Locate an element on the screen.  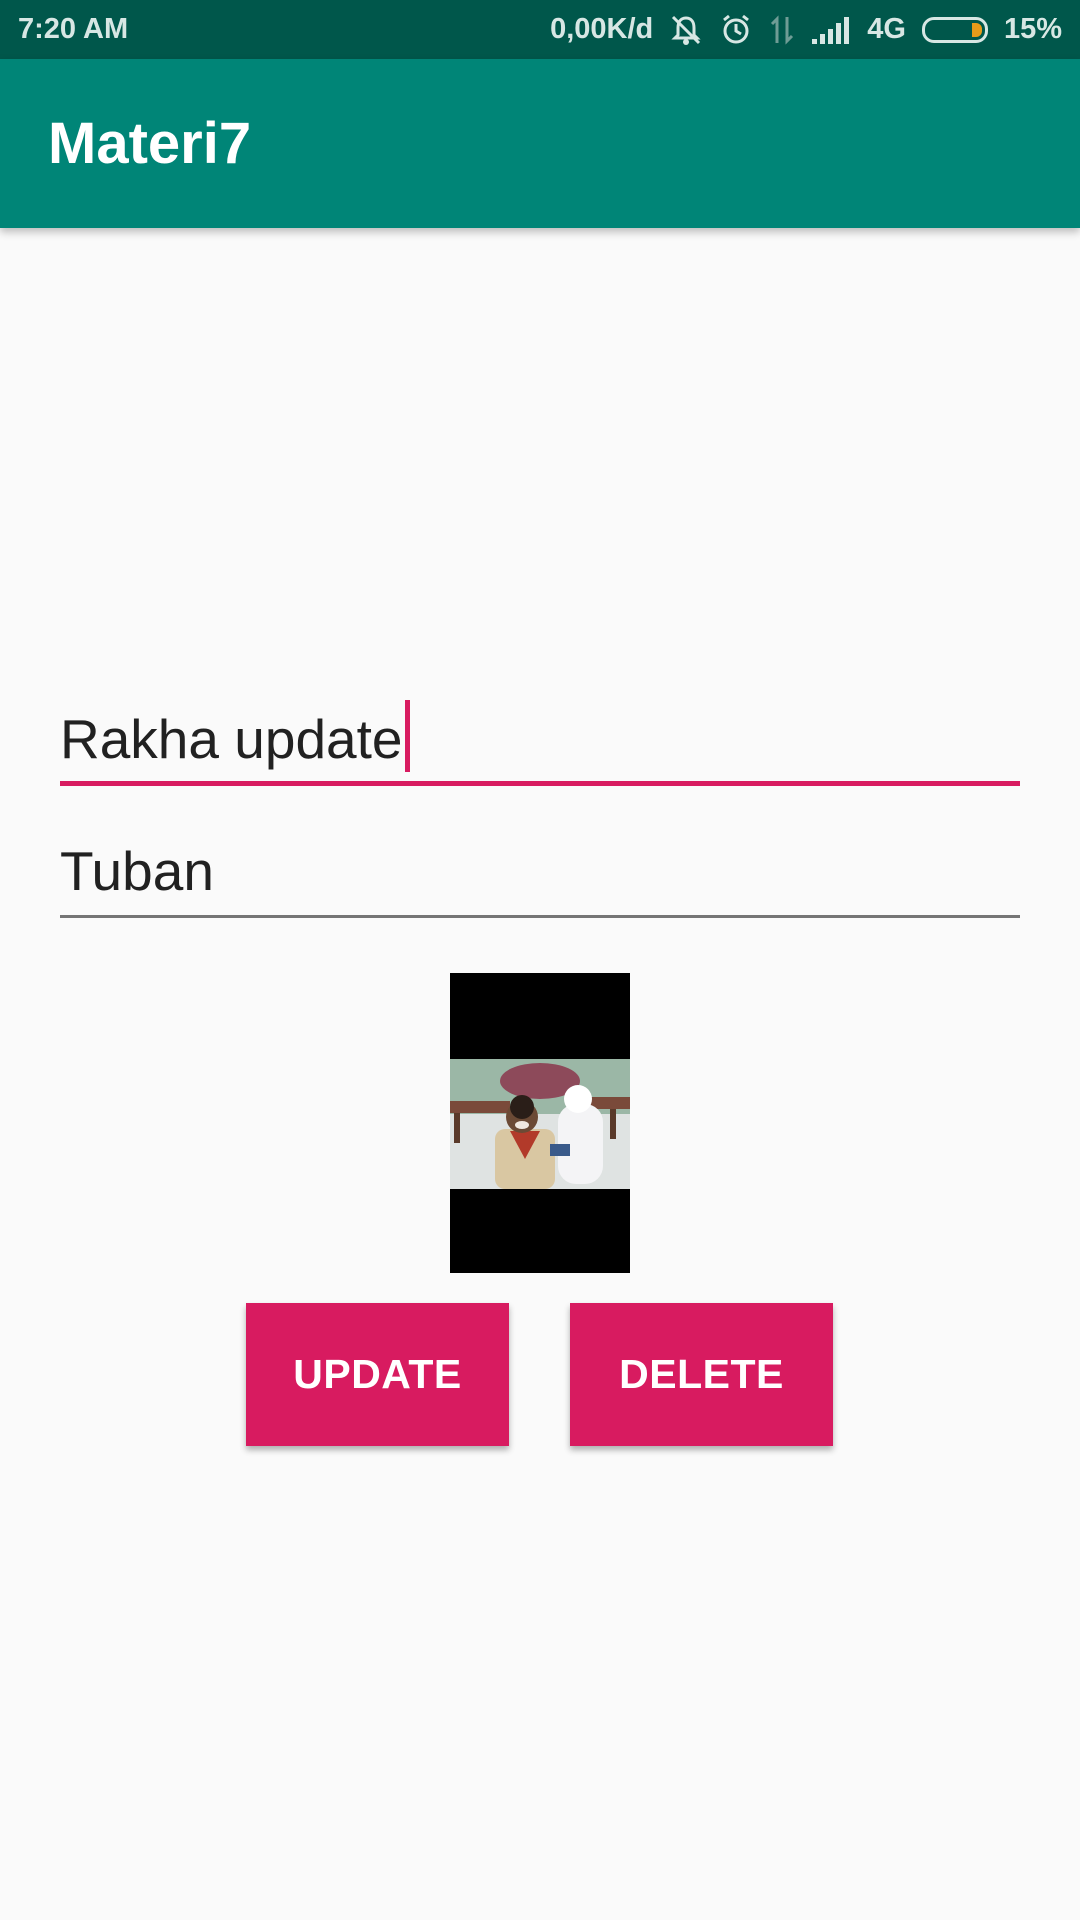
signal-icon is located at coordinates (831, 30).